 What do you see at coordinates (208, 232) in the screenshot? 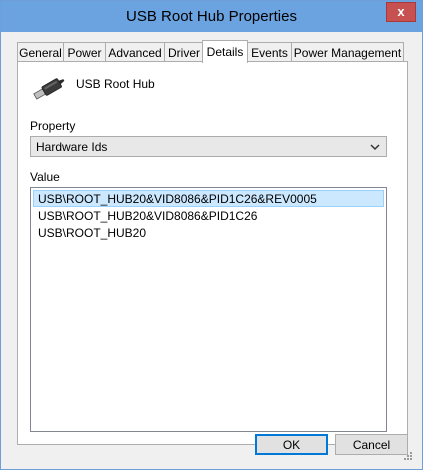
I see `list-item: USB\ROOT_HUB20` at bounding box center [208, 232].